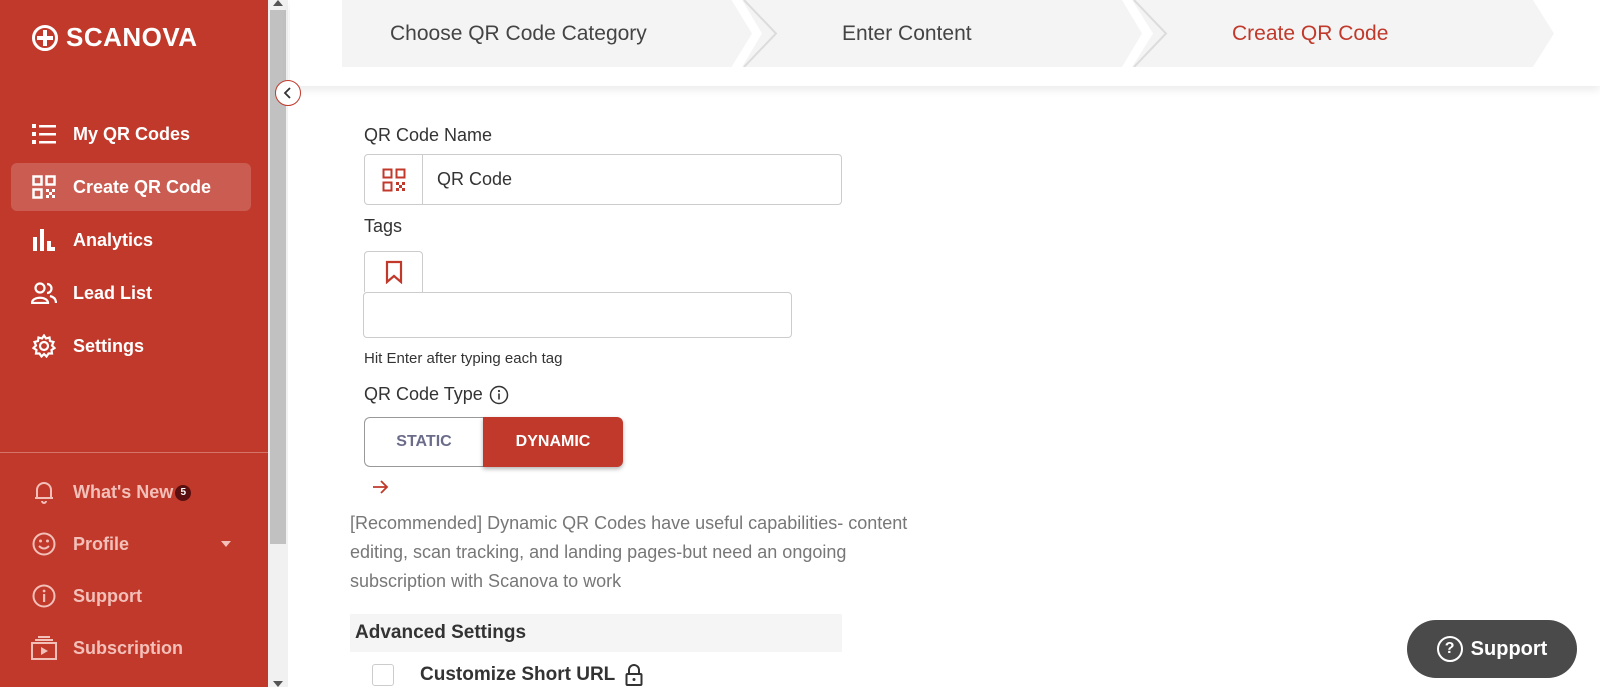  I want to click on sidebar-item-settings: Settings, so click(131, 346).